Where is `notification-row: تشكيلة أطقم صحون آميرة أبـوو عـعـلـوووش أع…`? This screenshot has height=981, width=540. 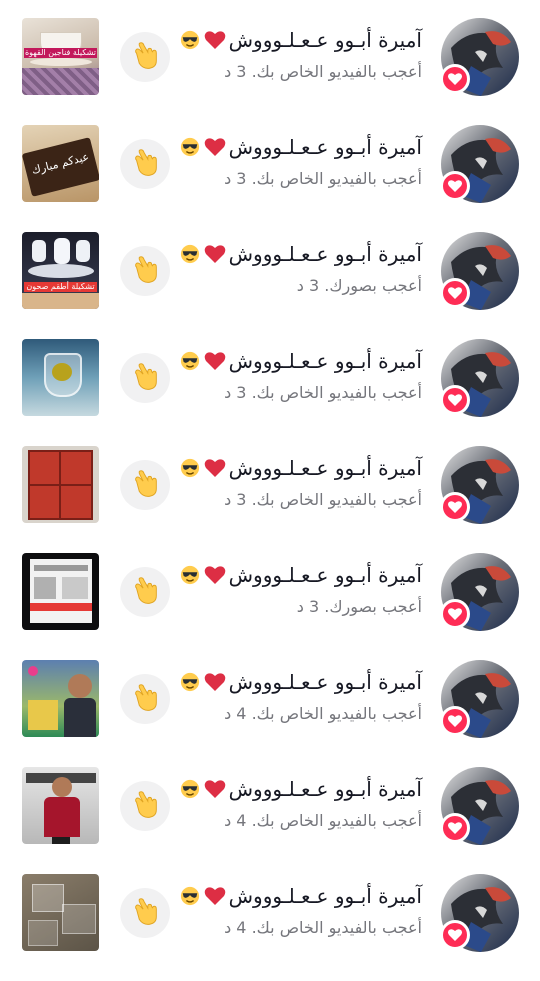 notification-row: تشكيلة أطقم صحون آميرة أبـوو عـعـلـوووش أع… is located at coordinates (270, 285).